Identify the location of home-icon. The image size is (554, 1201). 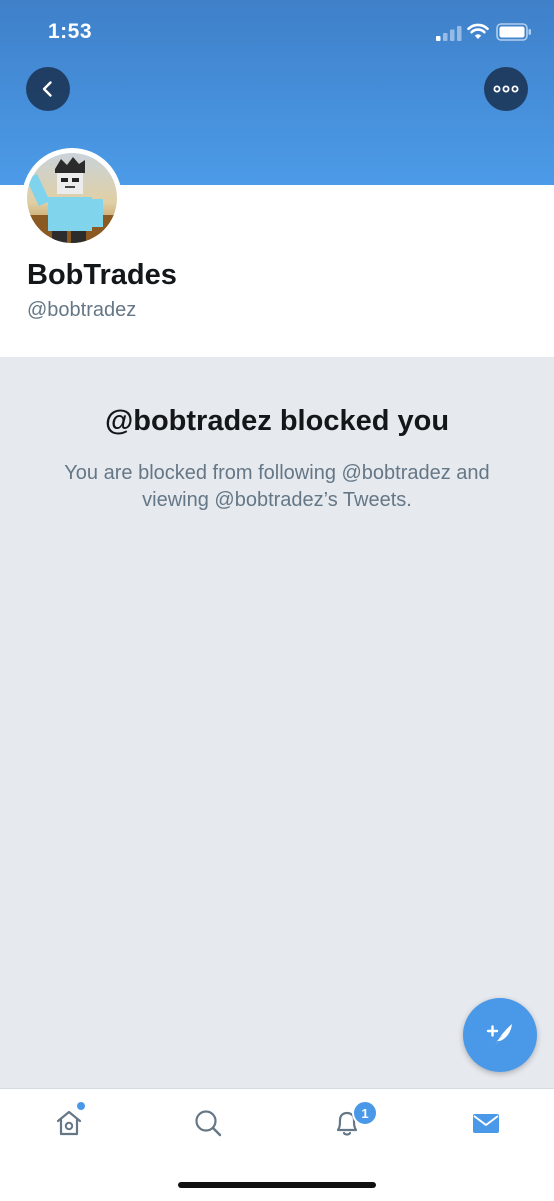
(69, 1123).